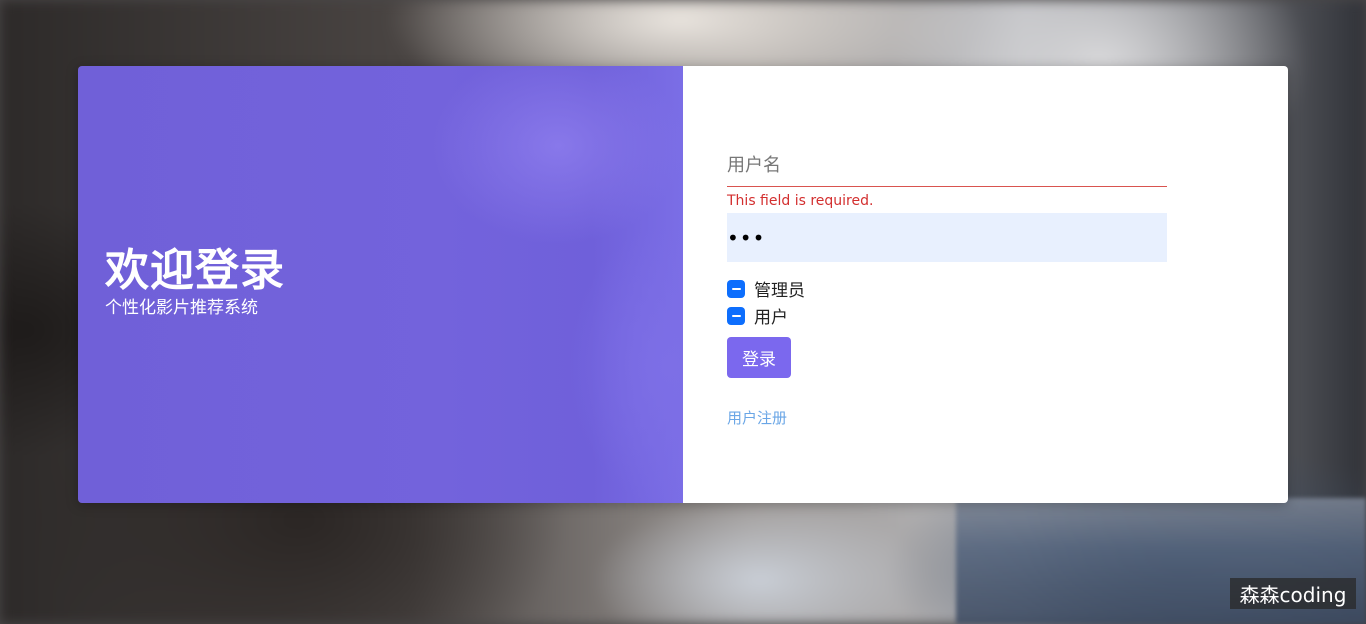  Describe the element at coordinates (736, 315) in the screenshot. I see `role-user-checkbox` at that location.